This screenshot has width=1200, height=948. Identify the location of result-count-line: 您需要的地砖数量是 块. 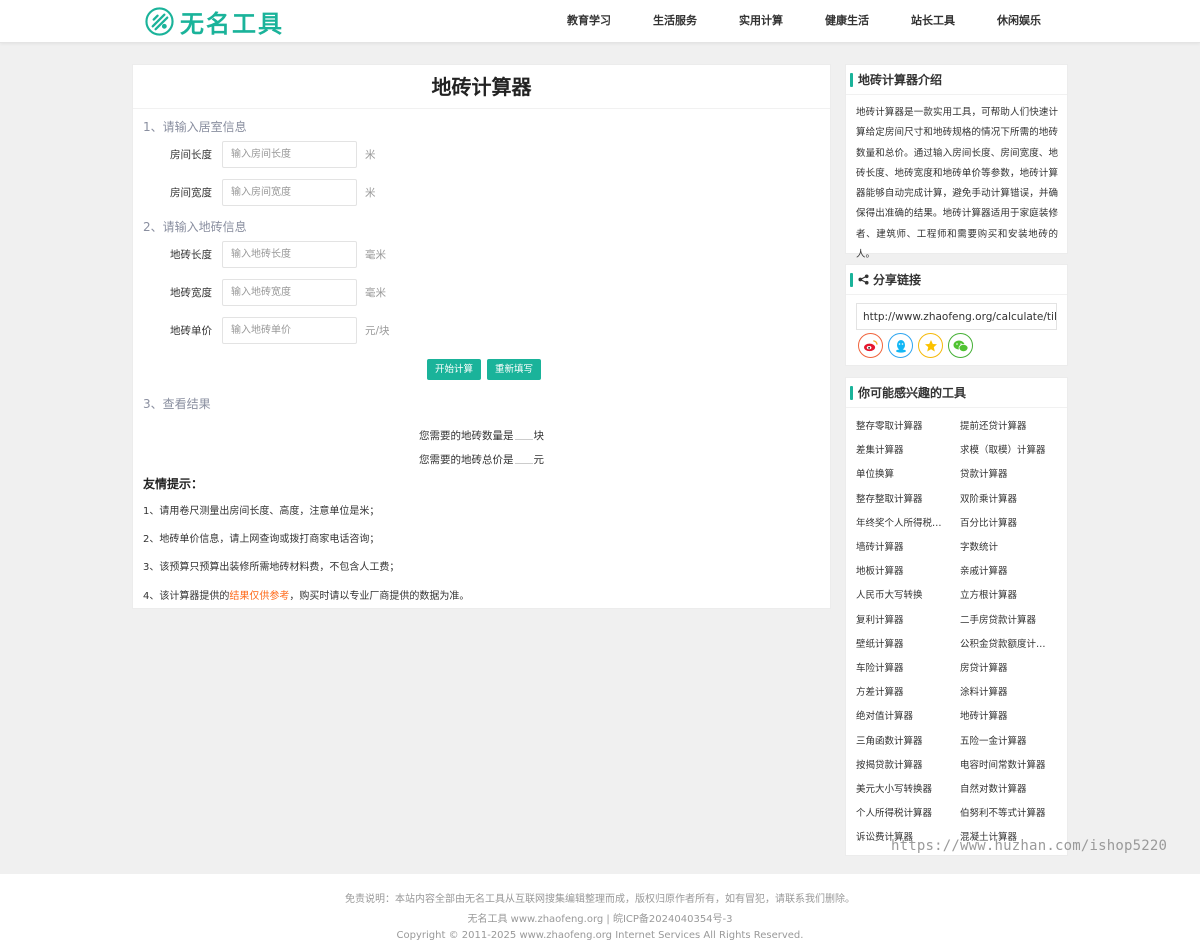
(481, 435).